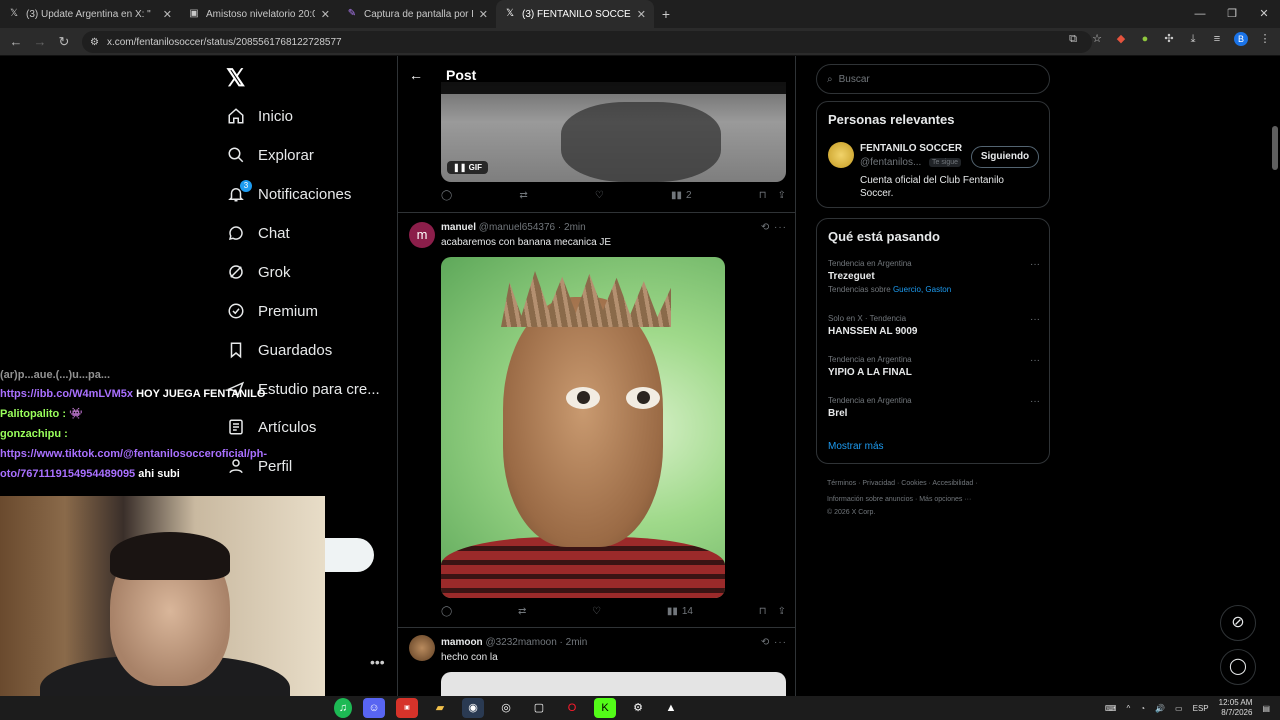  What do you see at coordinates (613, 132) in the screenshot?
I see `gif-media: ❚❚ GIF` at bounding box center [613, 132].